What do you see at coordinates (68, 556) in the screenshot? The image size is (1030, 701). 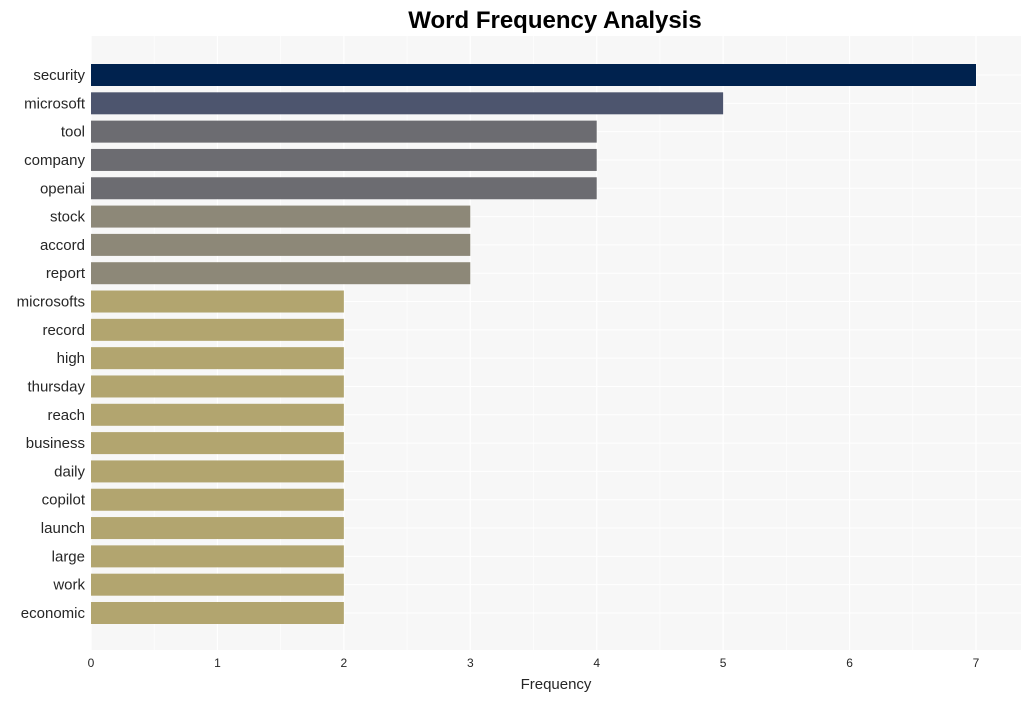 I see `y-label-large: large` at bounding box center [68, 556].